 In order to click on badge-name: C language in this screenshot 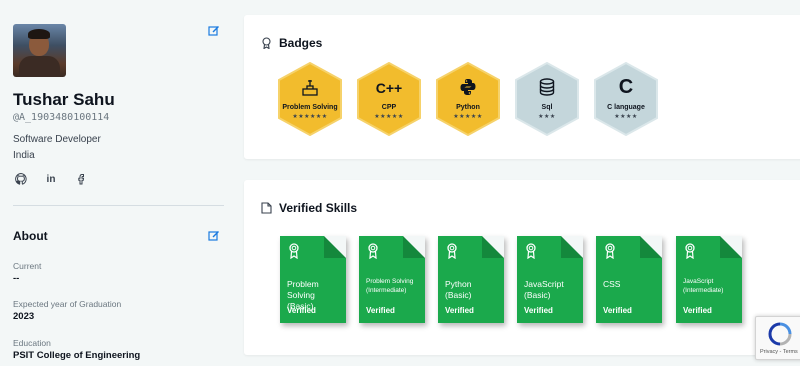, I will do `click(626, 107)`.